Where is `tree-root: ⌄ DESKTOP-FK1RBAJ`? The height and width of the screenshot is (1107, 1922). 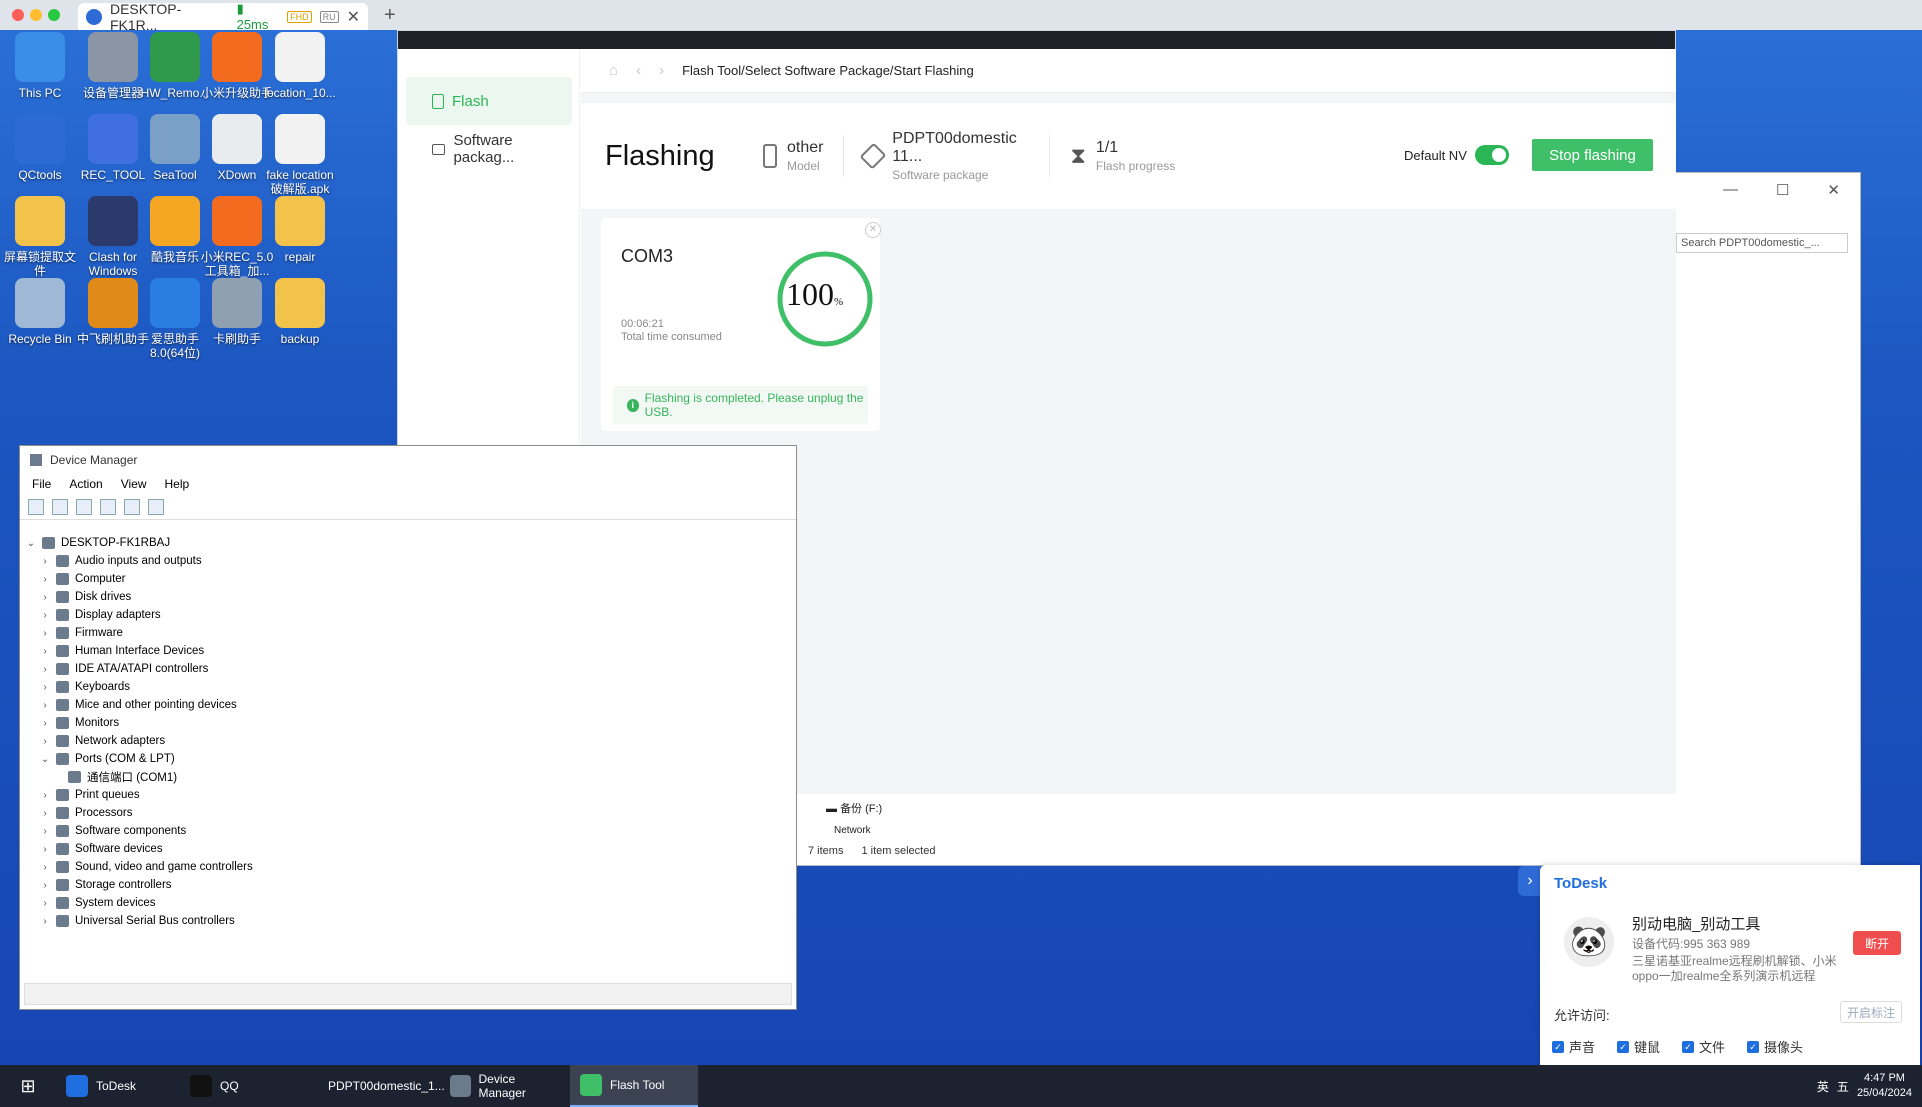 tree-root: ⌄ DESKTOP-FK1RBAJ is located at coordinates (406, 543).